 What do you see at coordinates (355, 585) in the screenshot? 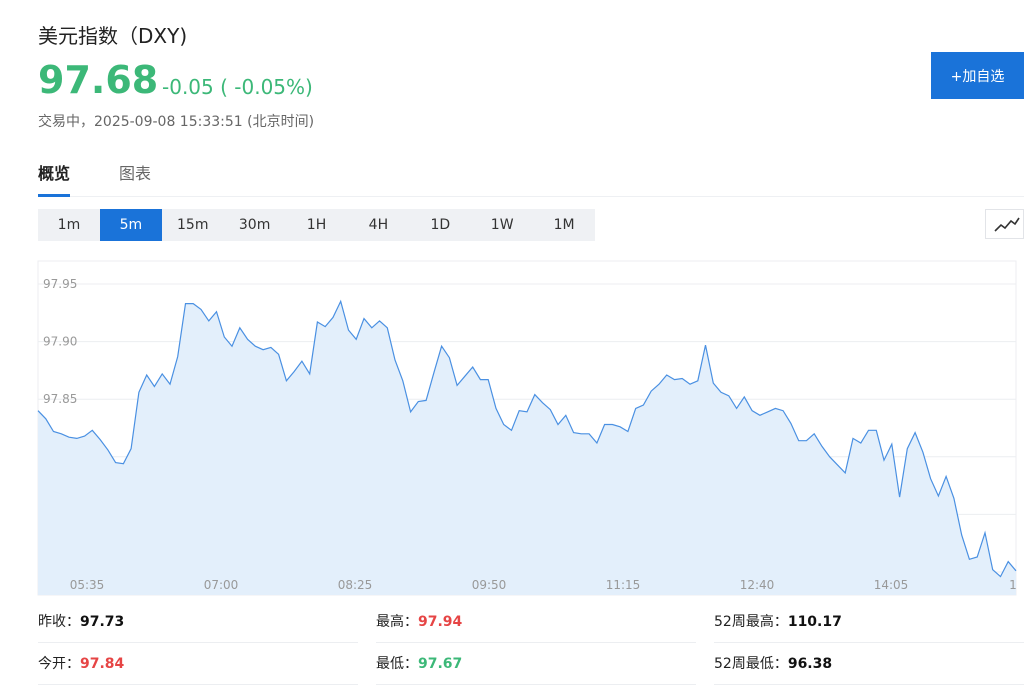
I see `x-tick-label: 08:25` at bounding box center [355, 585].